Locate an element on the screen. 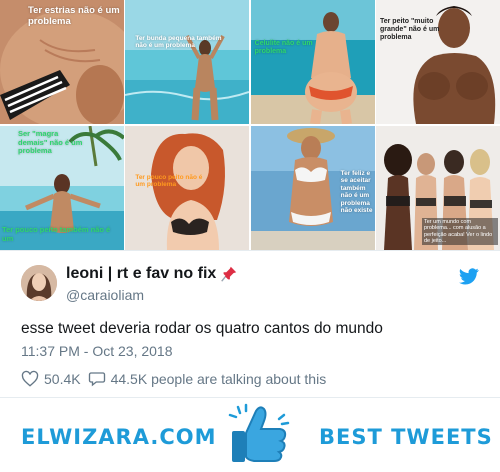 The height and width of the screenshot is (472, 500). like-button: 50.4K is located at coordinates (51, 379).